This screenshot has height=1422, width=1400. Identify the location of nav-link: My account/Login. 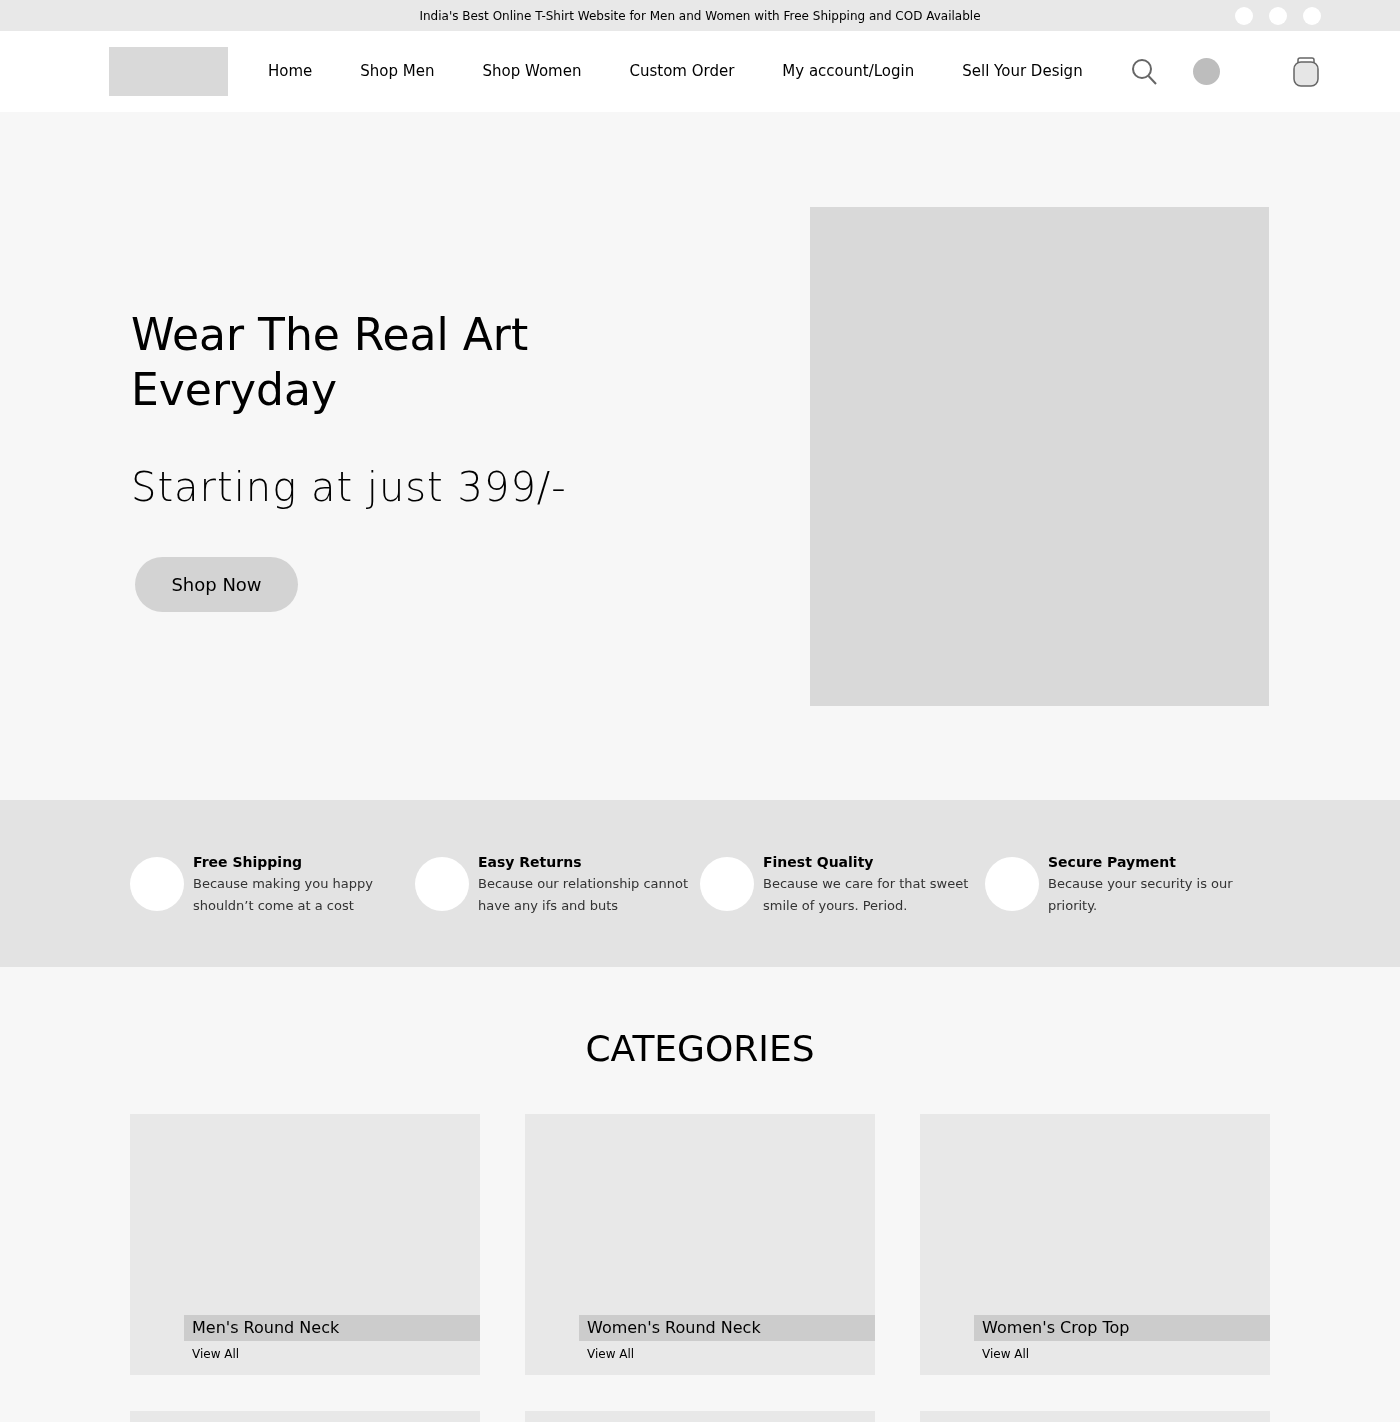
(848, 71).